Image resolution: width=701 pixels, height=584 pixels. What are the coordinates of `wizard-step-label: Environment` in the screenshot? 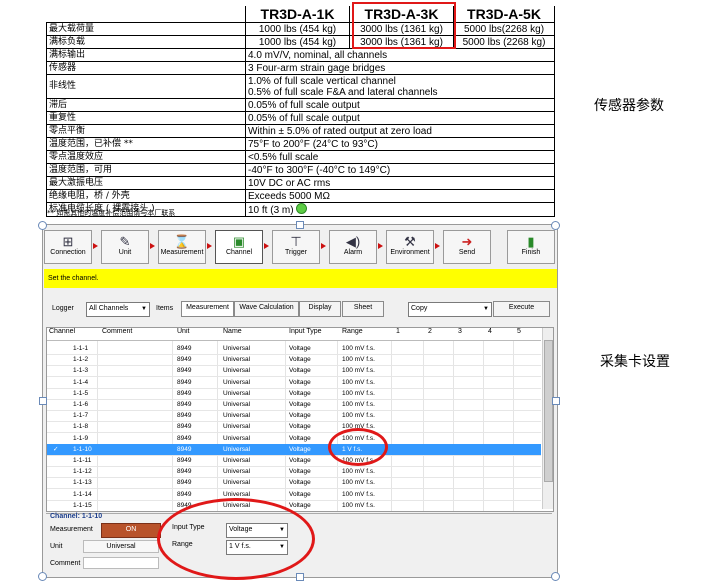 It's located at (410, 252).